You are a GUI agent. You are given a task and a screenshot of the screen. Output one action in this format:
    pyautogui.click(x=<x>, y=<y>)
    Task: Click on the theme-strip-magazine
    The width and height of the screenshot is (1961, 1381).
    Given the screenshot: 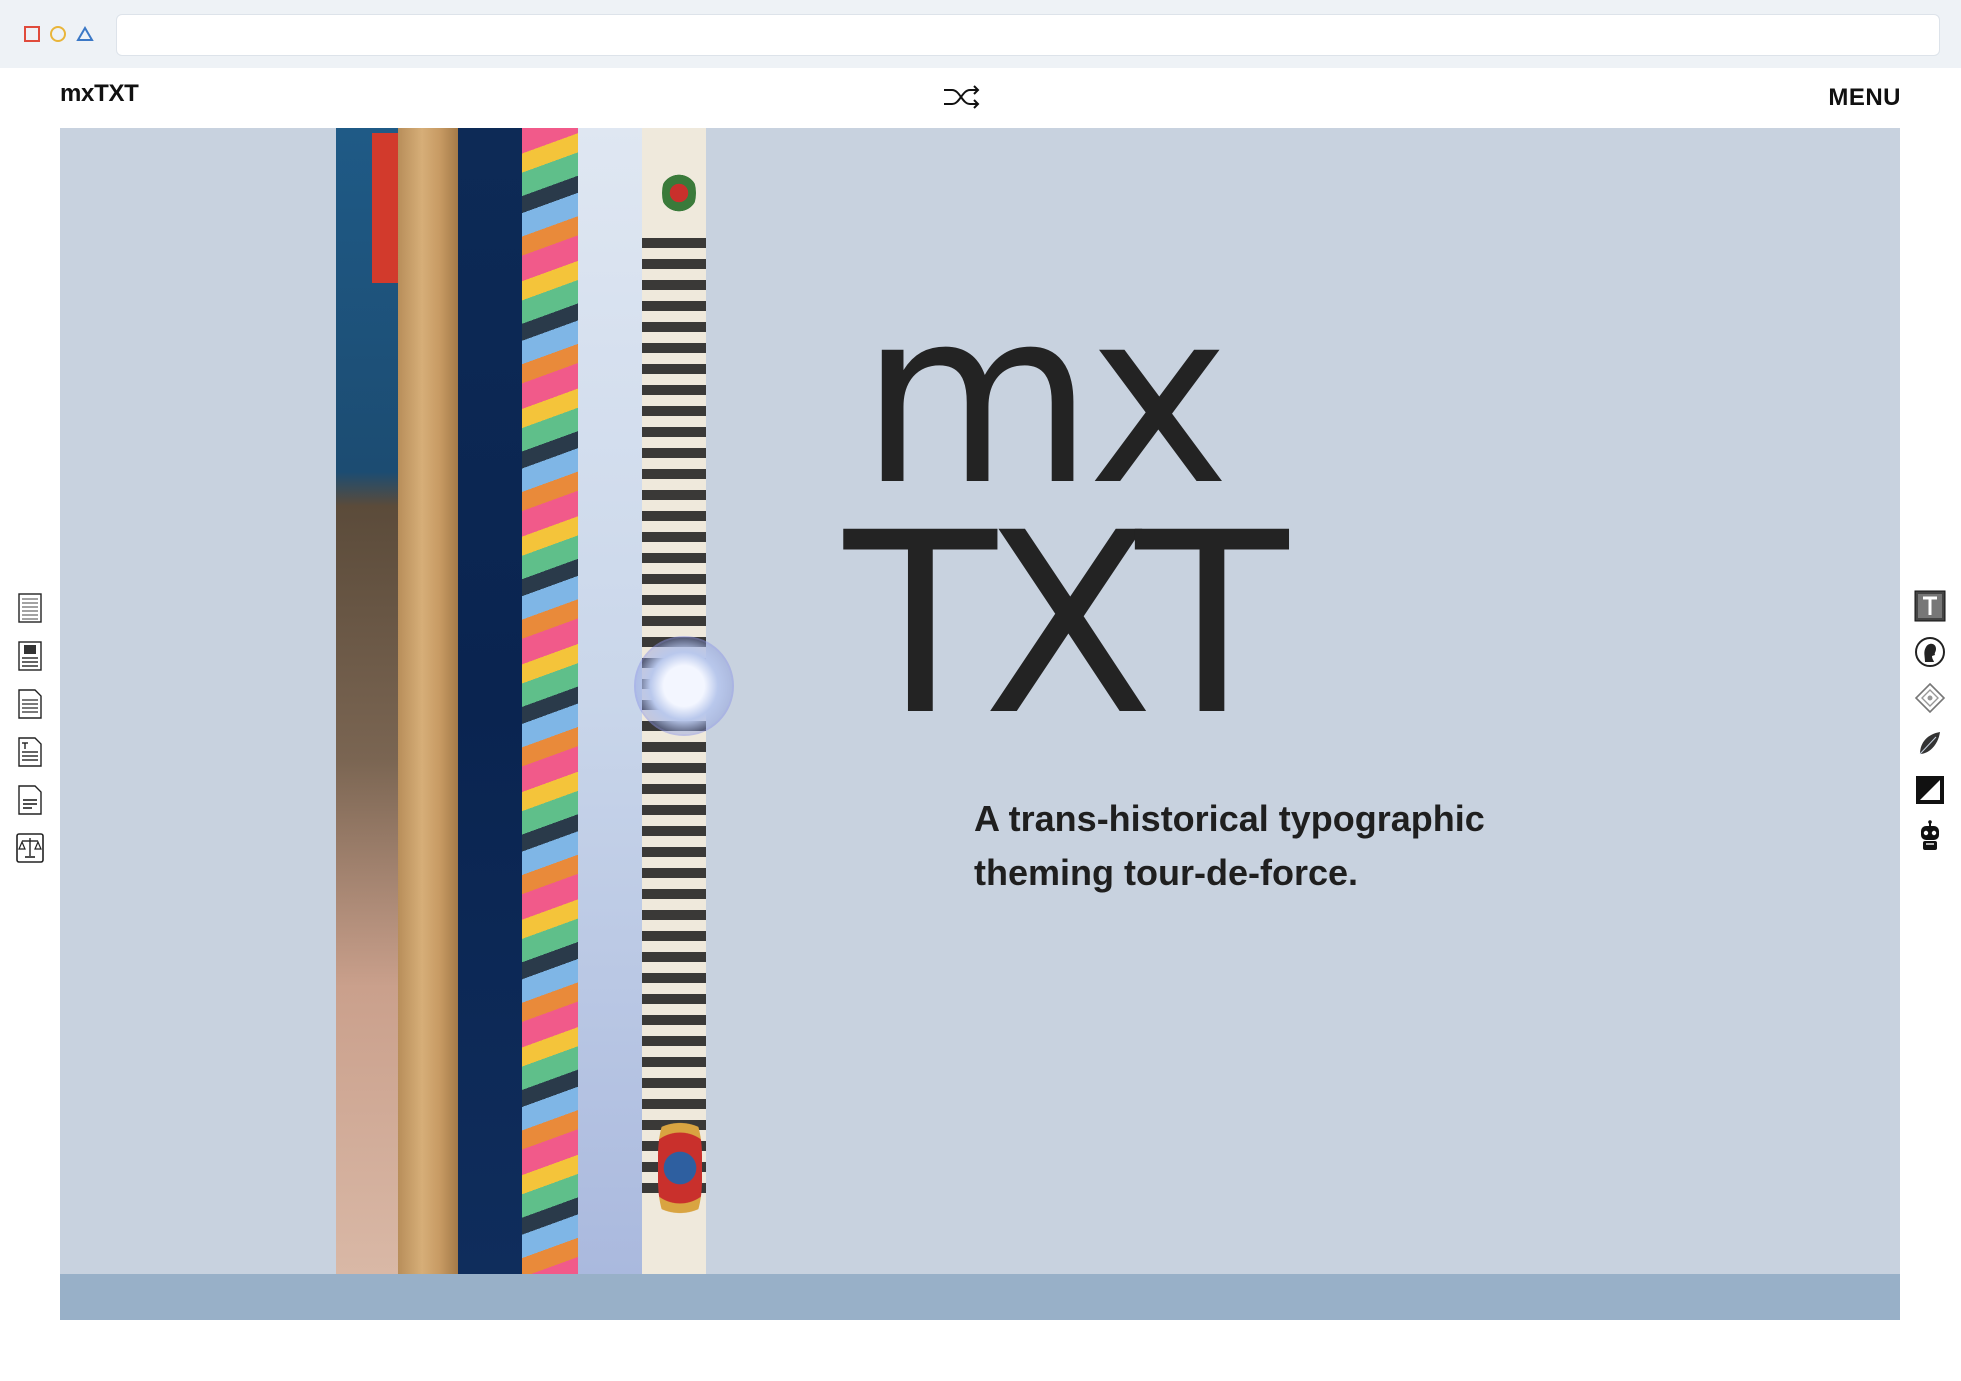 What is the action you would take?
    pyautogui.click(x=367, y=701)
    